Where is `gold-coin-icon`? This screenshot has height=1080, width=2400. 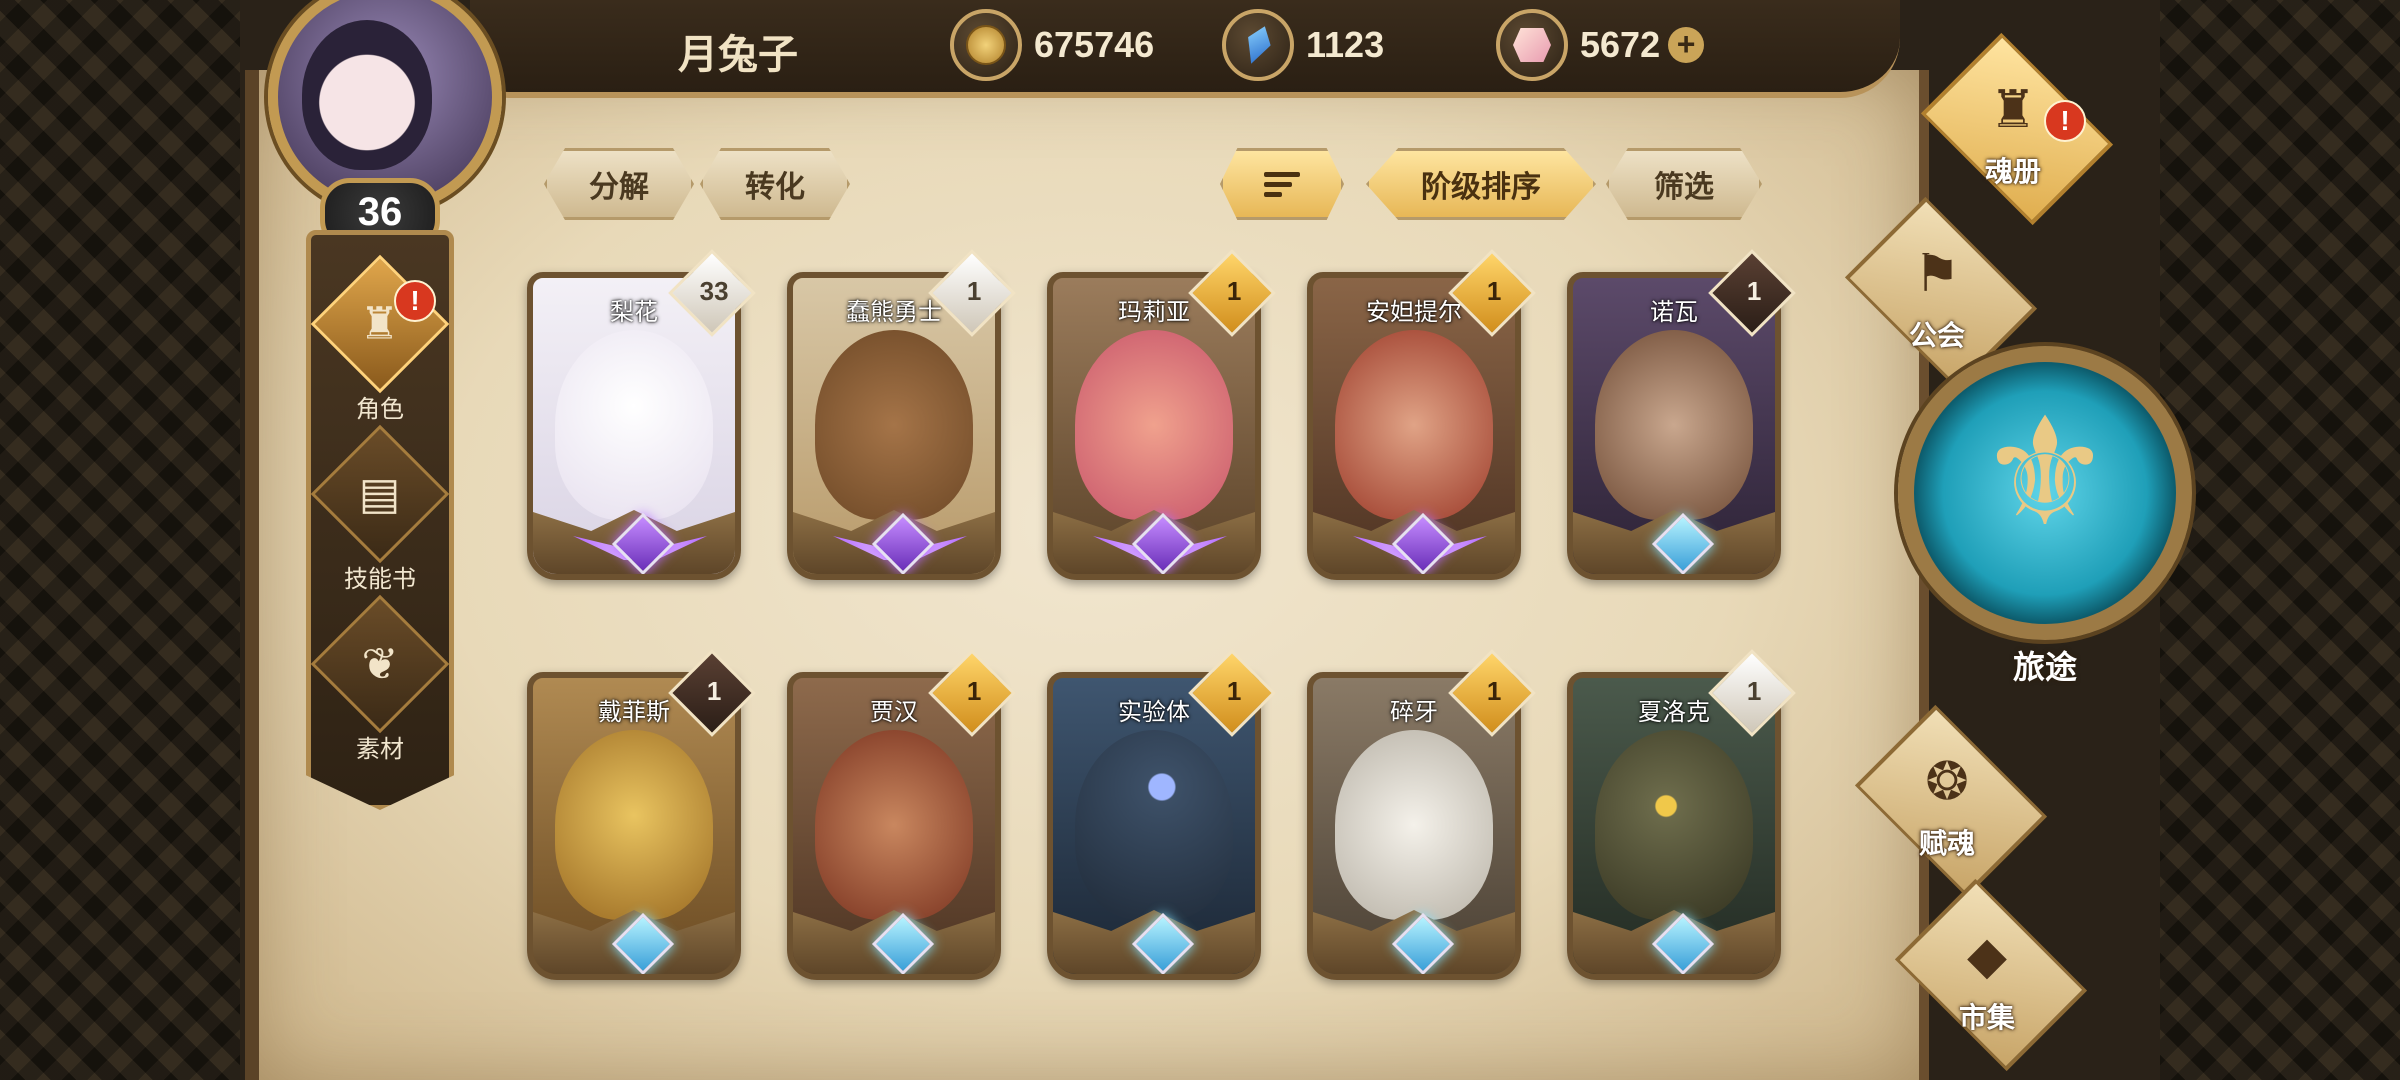 gold-coin-icon is located at coordinates (986, 45).